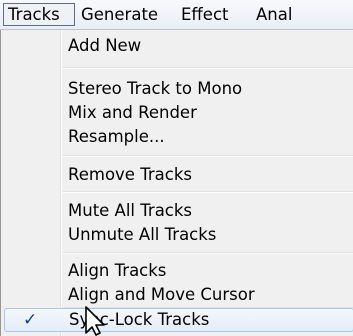  Describe the element at coordinates (177, 271) in the screenshot. I see `menu-item-align-tracks: Align Tracks` at that location.